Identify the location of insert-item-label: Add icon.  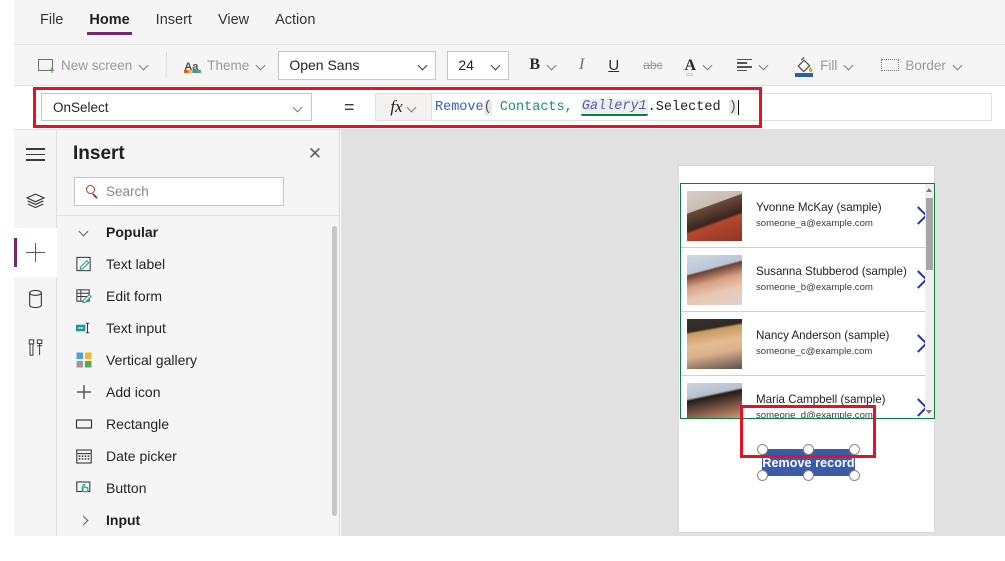
(133, 392).